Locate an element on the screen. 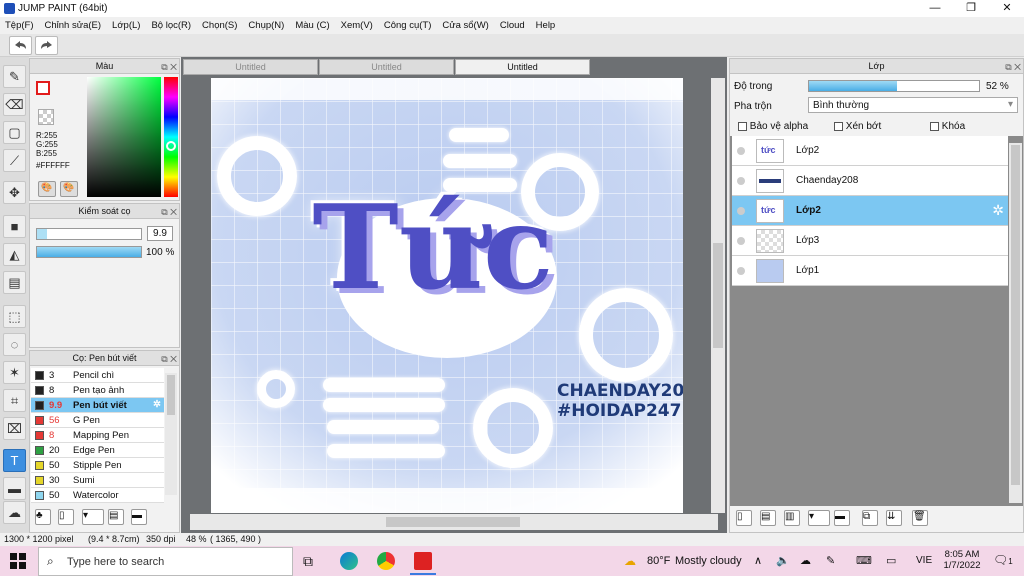 This screenshot has width=1024, height=576. undo-button is located at coordinates (20, 45).